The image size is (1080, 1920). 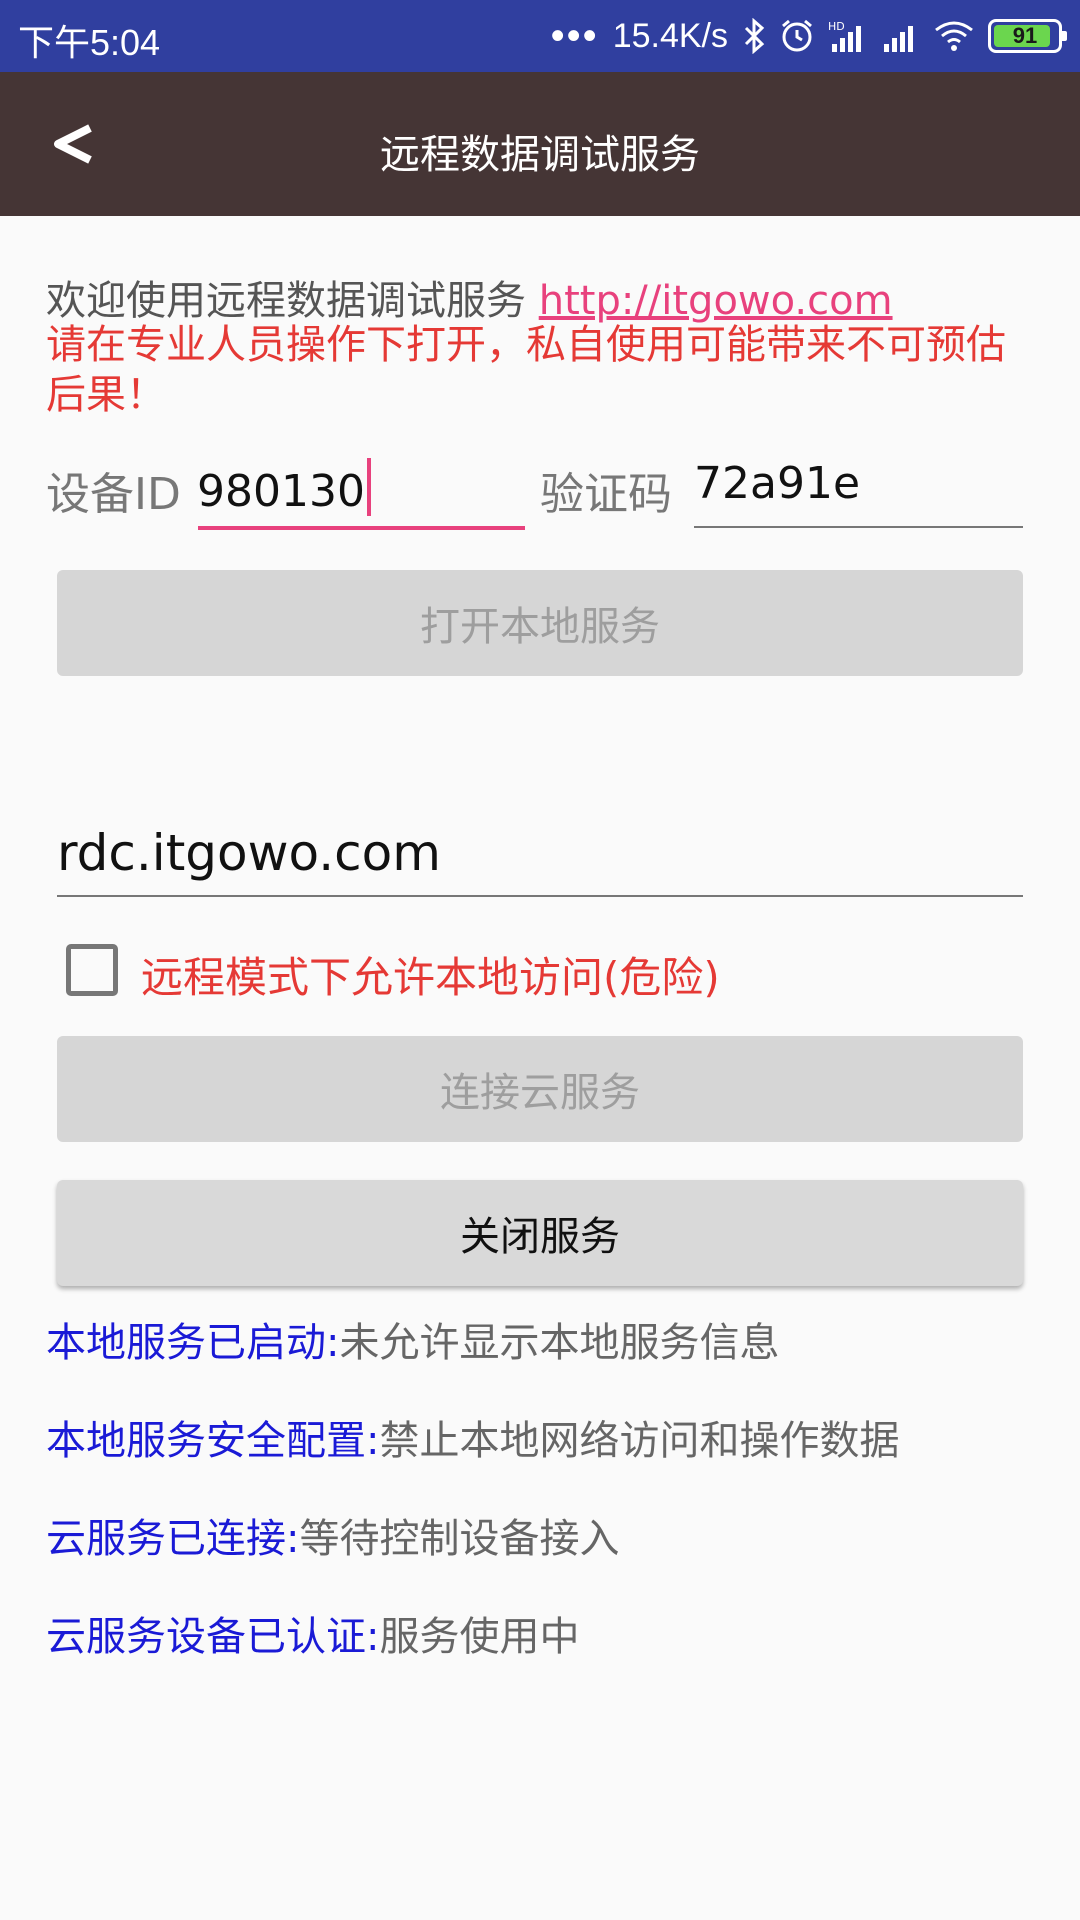 I want to click on status-value: 禁止本地网络访问和操作数据, so click(x=639, y=1441).